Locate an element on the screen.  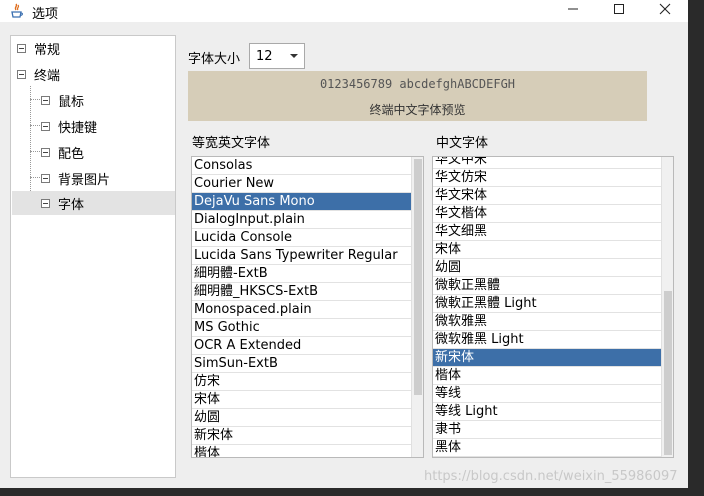
list-item: 微軟正黑體 Light is located at coordinates (548, 304).